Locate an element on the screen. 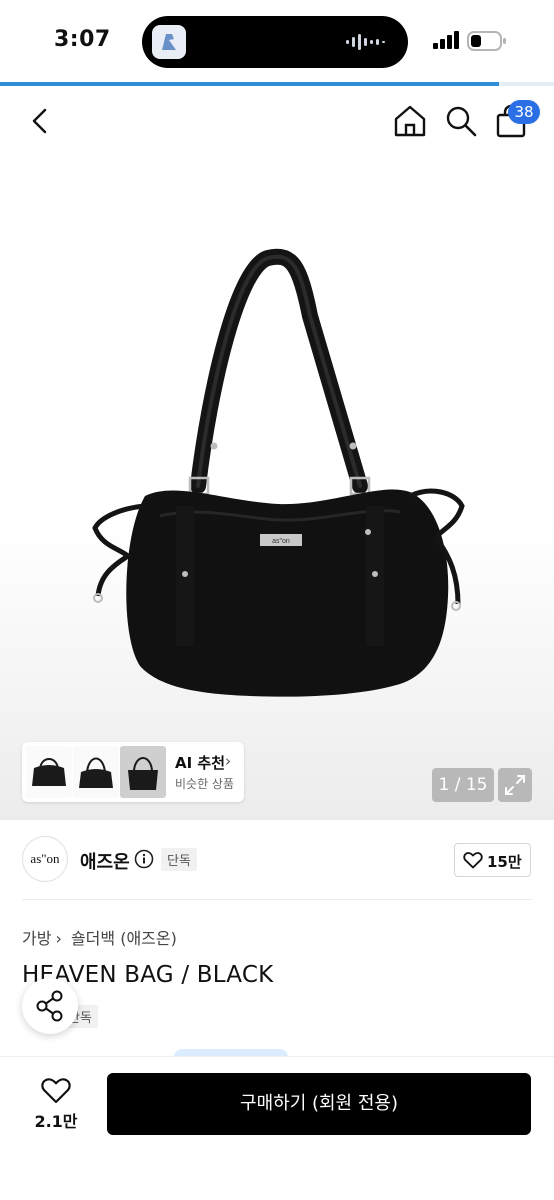 The image size is (554, 1200). now-playing-app-icon is located at coordinates (169, 42).